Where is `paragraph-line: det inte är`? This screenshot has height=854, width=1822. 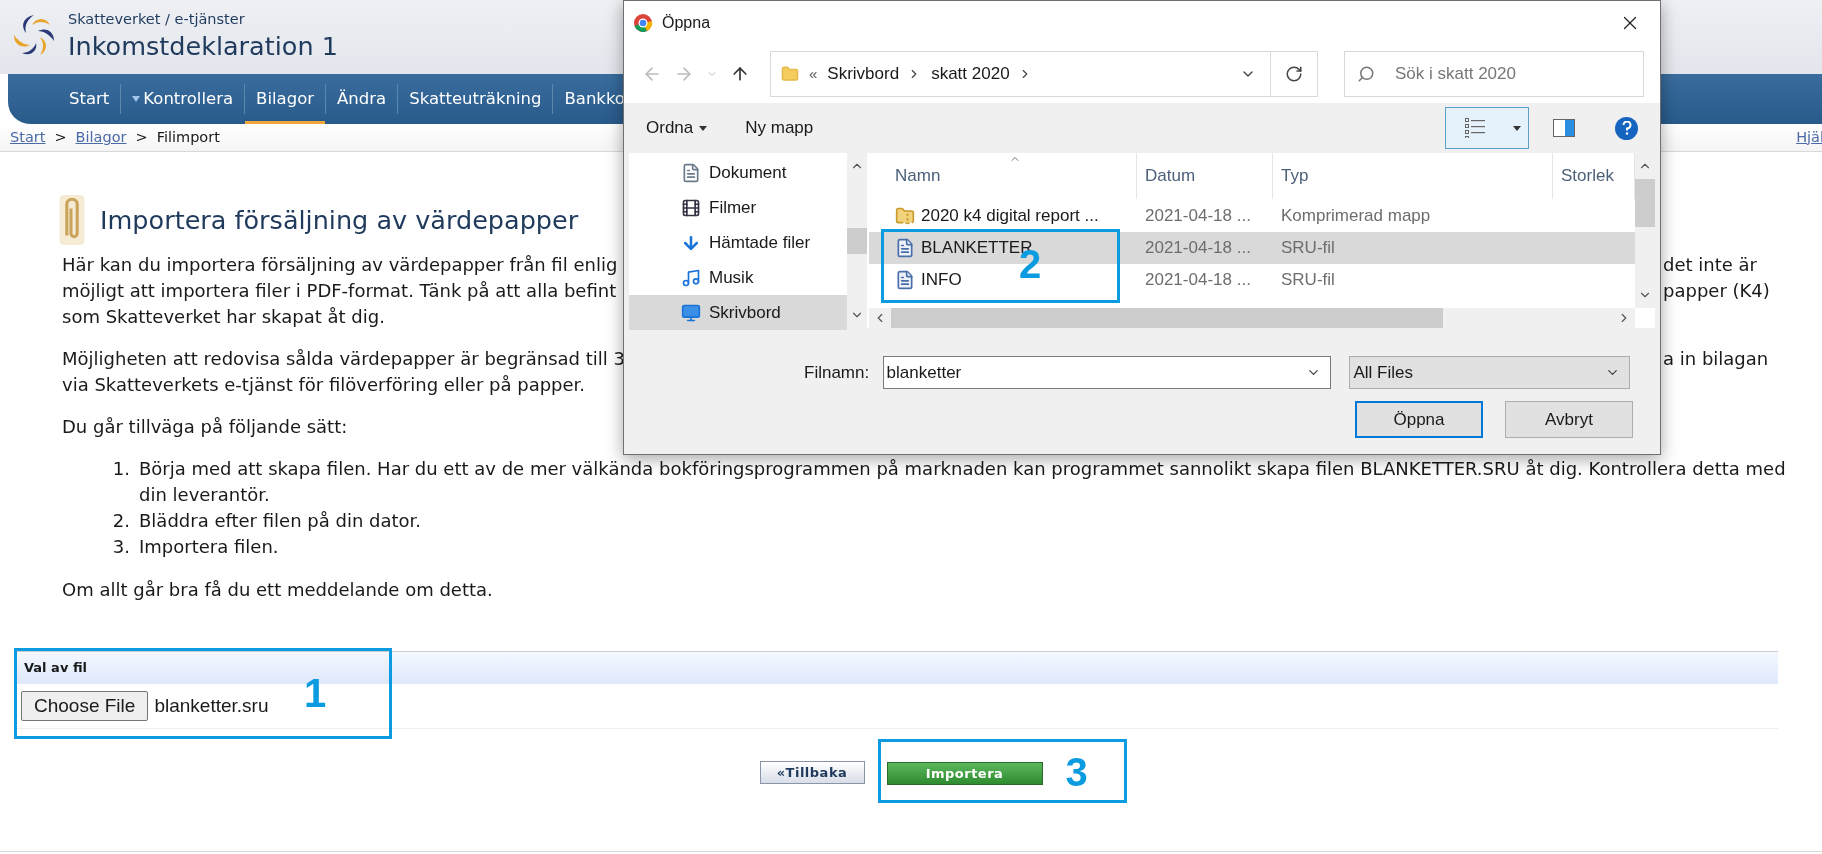 paragraph-line: det inte är is located at coordinates (1710, 265).